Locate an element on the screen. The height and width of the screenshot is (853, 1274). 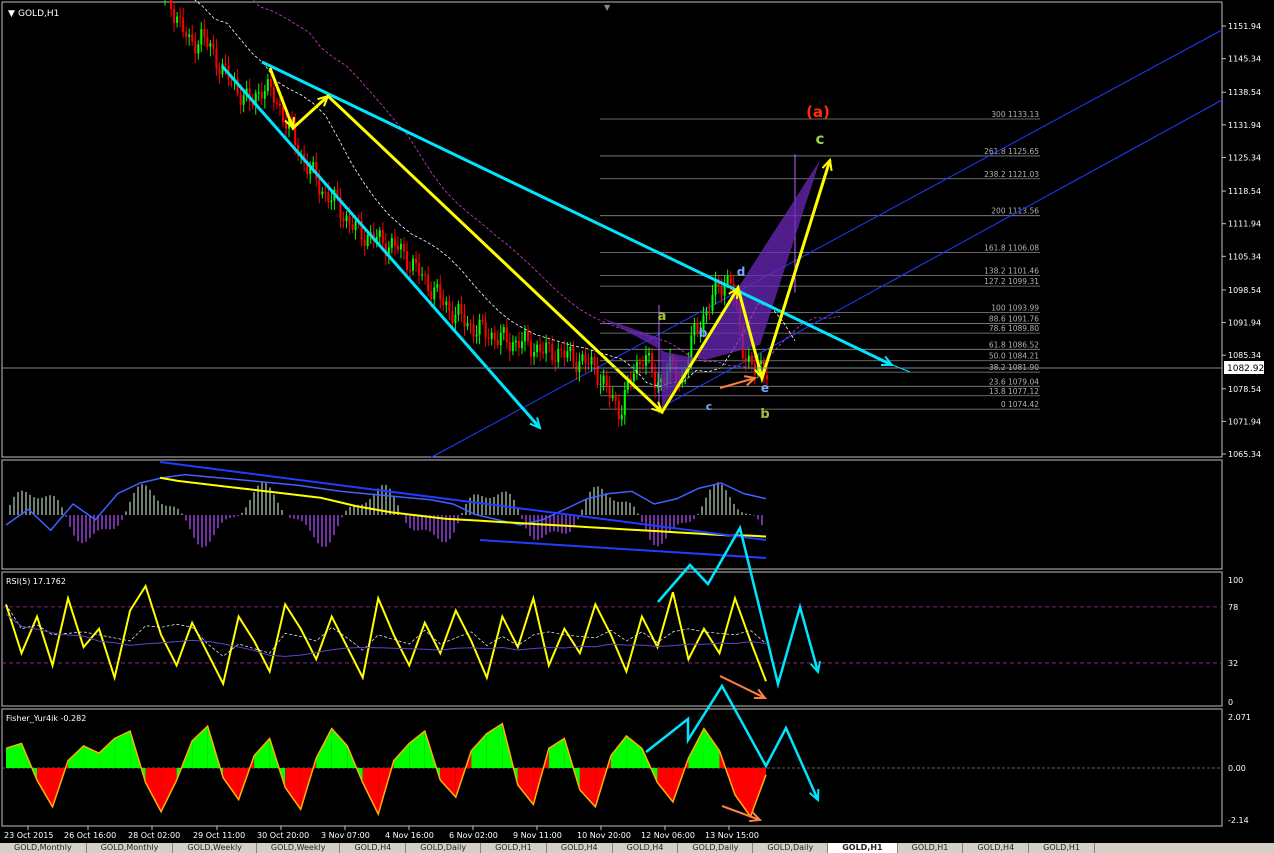
rsi-tick-label: 0 is located at coordinates (1230, 702).